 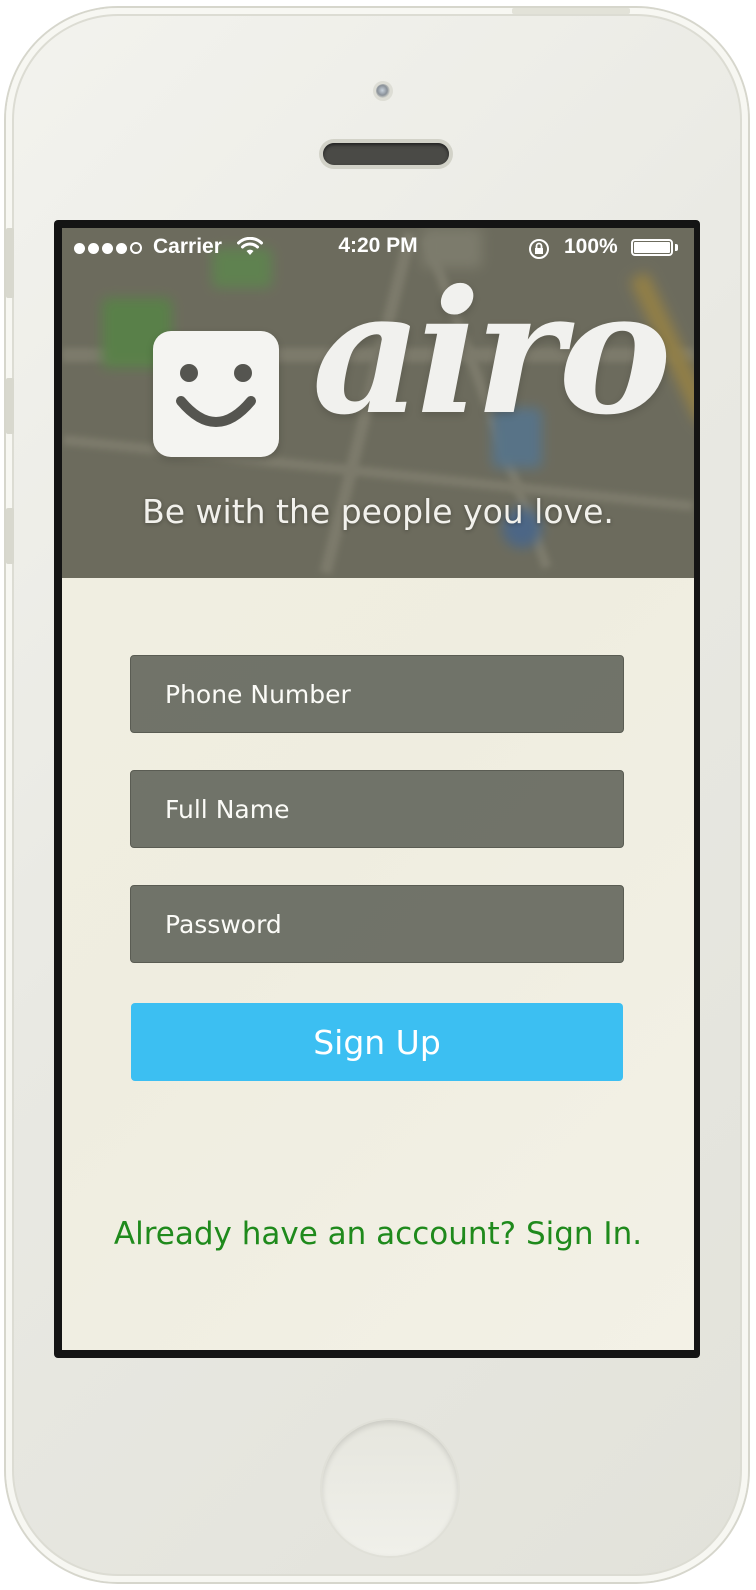 What do you see at coordinates (216, 394) in the screenshot?
I see `smiley-logo-icon` at bounding box center [216, 394].